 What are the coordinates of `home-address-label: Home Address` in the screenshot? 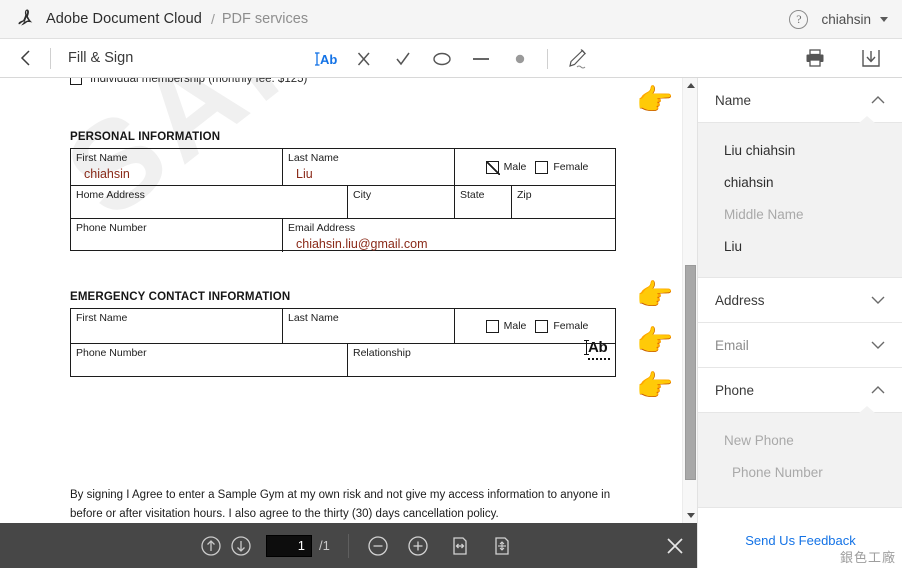 It's located at (110, 195).